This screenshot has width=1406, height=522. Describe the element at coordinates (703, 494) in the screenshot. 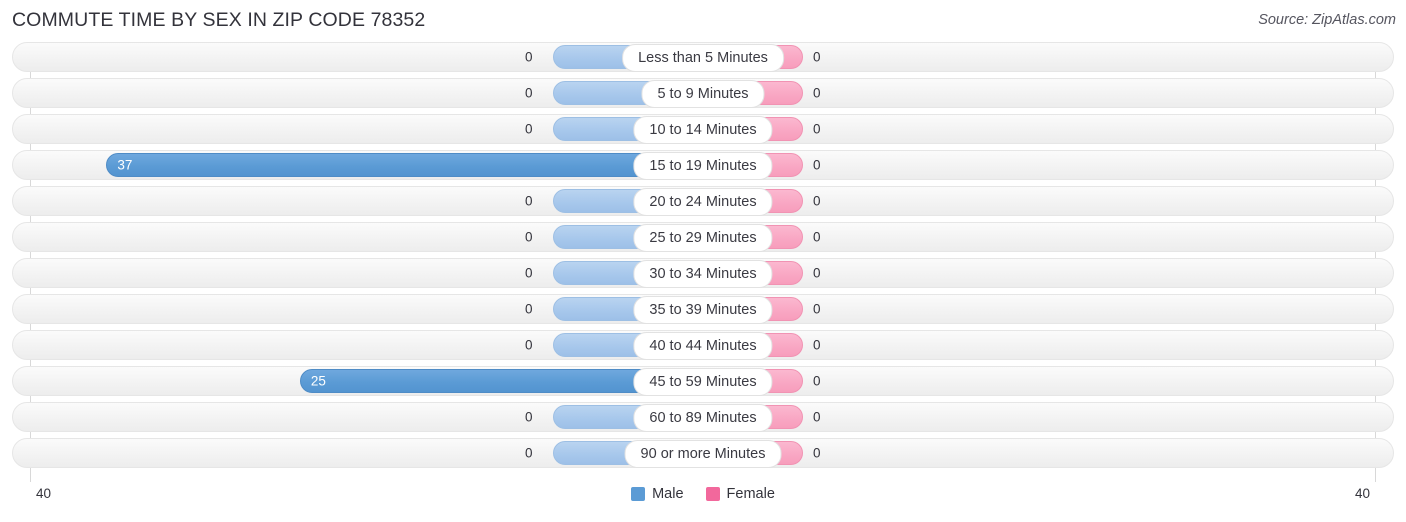

I see `chart-legend: Male Female` at that location.